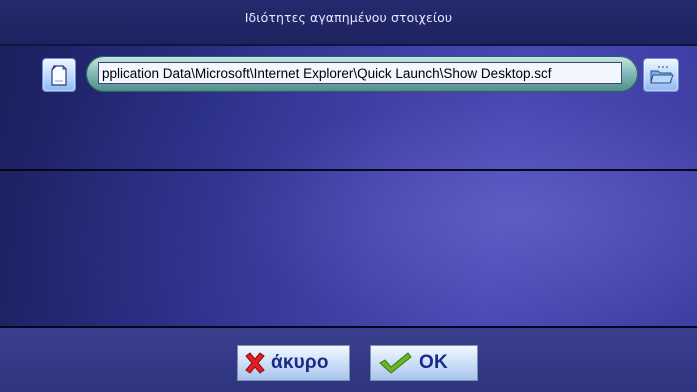 This screenshot has height=392, width=697. I want to click on title-bar: Ιδιότητες αγαπημένου στοιχείου, so click(348, 23).